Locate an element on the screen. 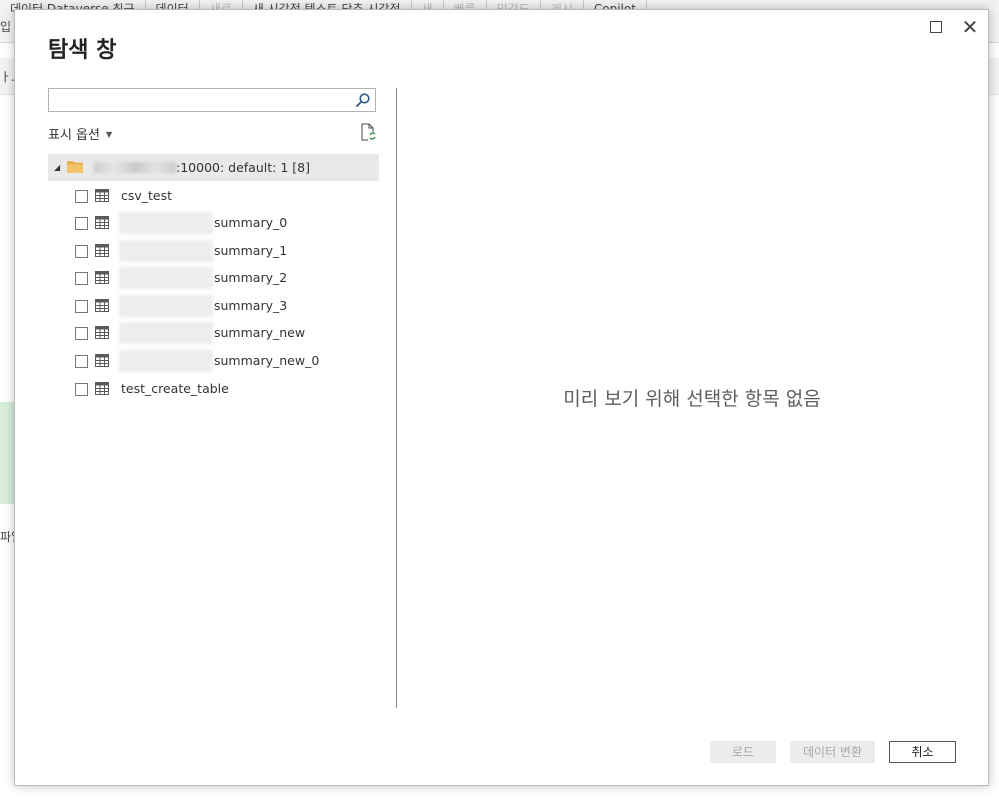 The width and height of the screenshot is (999, 800). tree-item-label: summary_2 is located at coordinates (251, 277).